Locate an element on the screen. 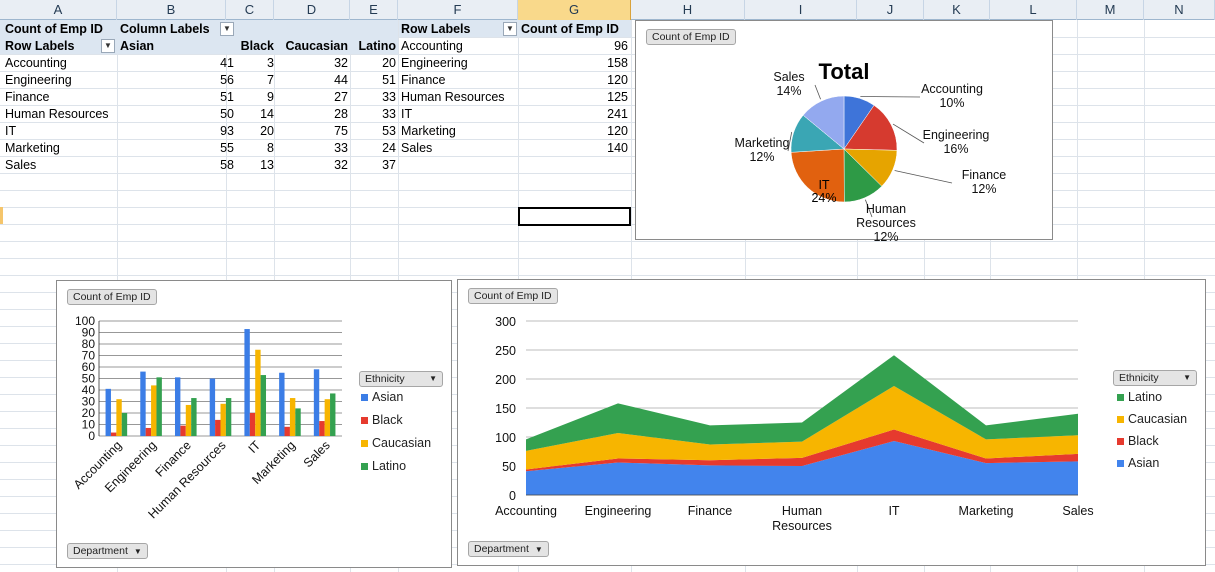 This screenshot has width=1215, height=572. column-header-f: F is located at coordinates (458, 10).